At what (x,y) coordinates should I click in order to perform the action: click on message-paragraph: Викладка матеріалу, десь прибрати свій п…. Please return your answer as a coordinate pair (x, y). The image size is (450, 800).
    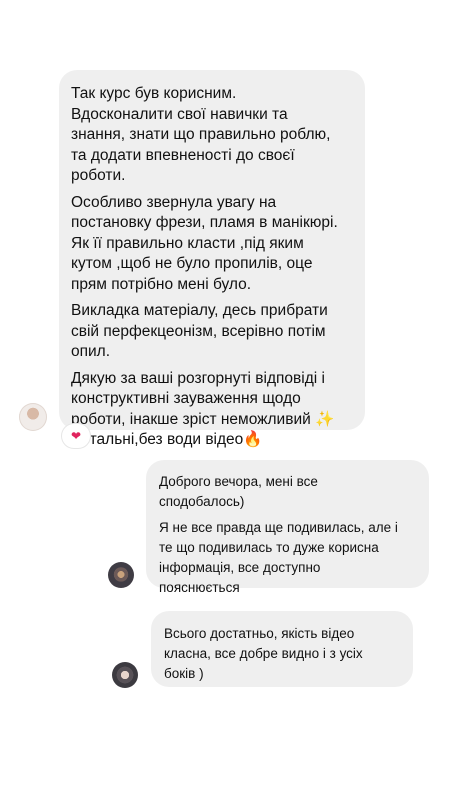
    Looking at the image, I should click on (199, 331).